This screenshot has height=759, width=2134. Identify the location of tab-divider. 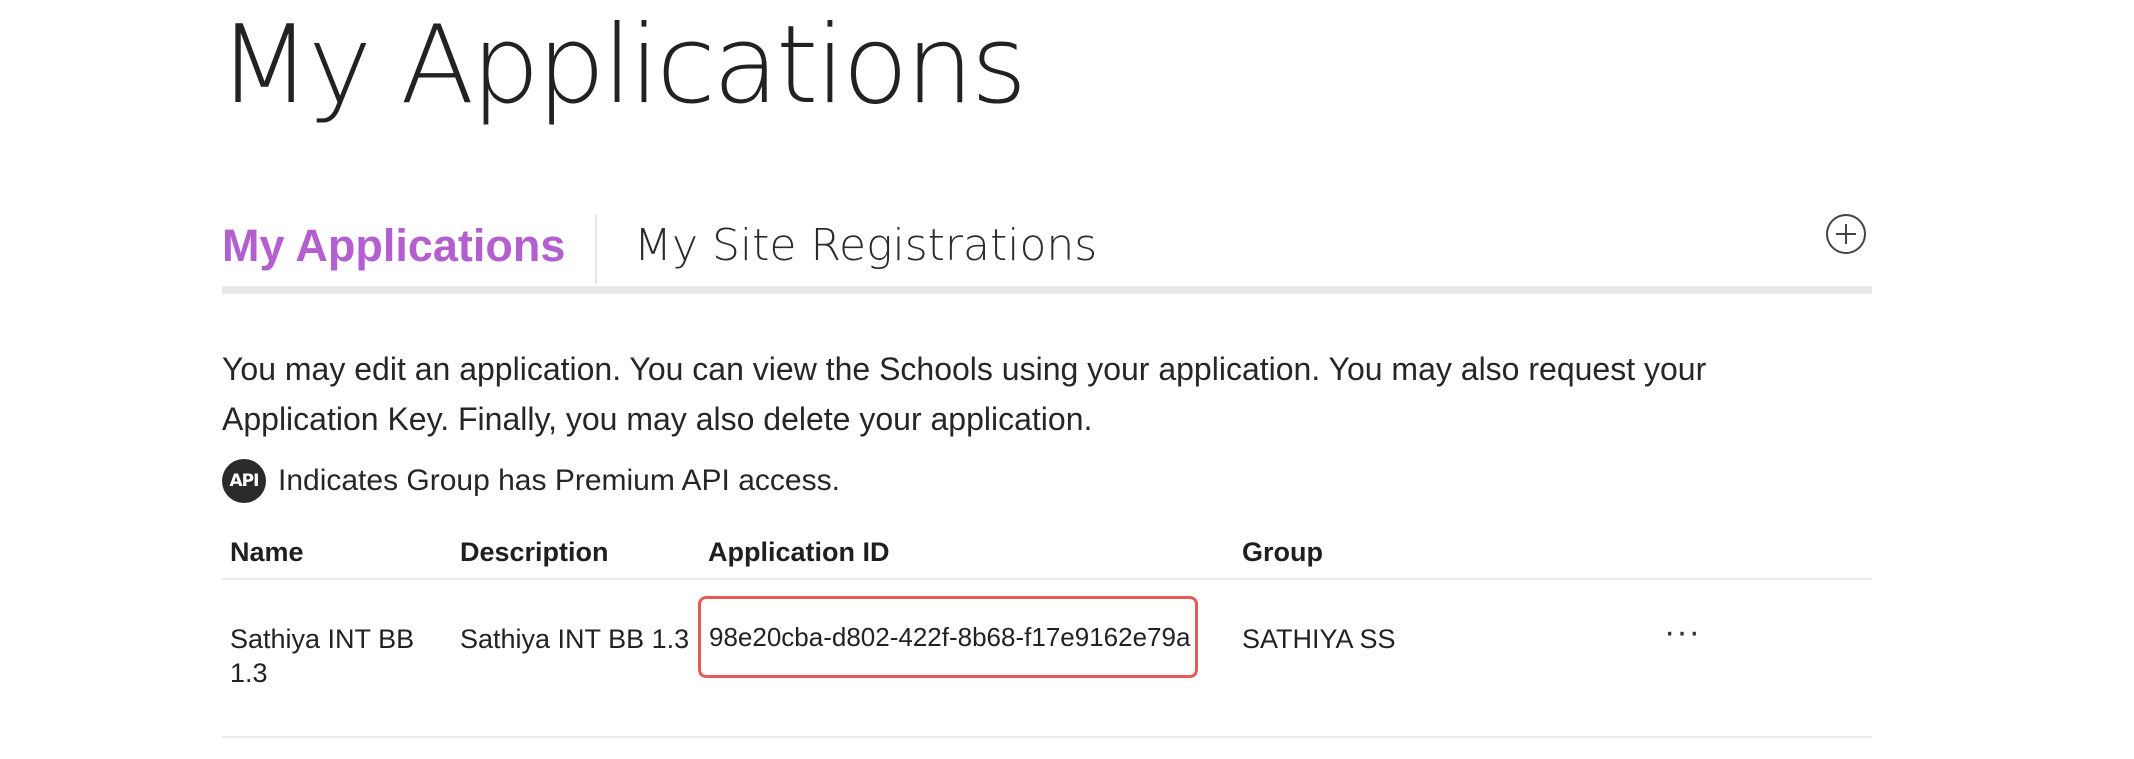
(596, 249).